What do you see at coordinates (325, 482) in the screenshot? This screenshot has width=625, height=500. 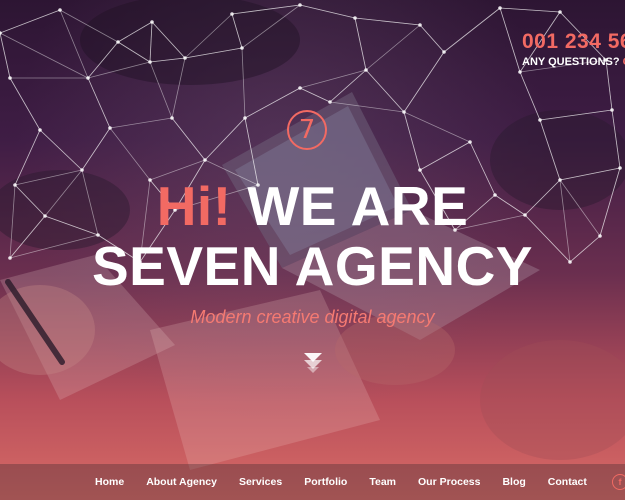 I see `nav-item-portfolio: Portfolio` at bounding box center [325, 482].